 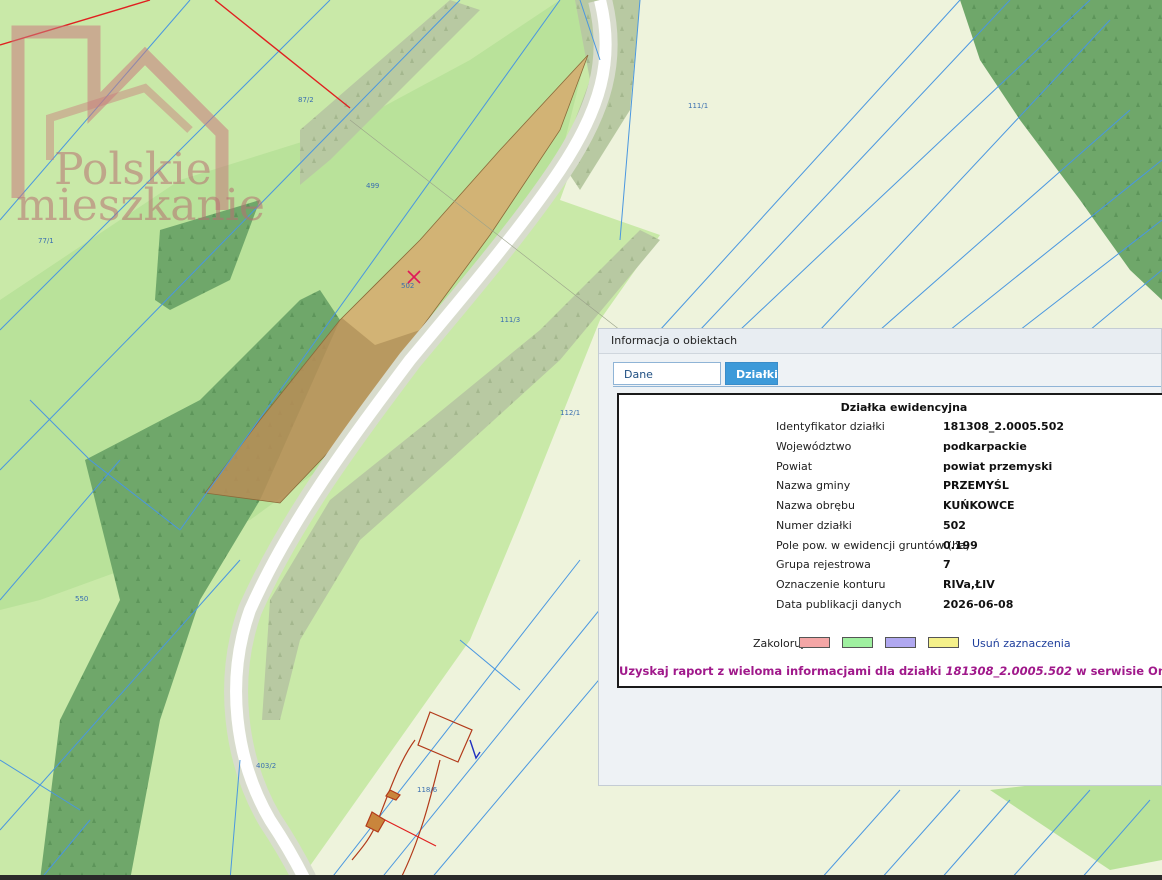 What do you see at coordinates (943, 642) in the screenshot?
I see `color-swatch-yellow` at bounding box center [943, 642].